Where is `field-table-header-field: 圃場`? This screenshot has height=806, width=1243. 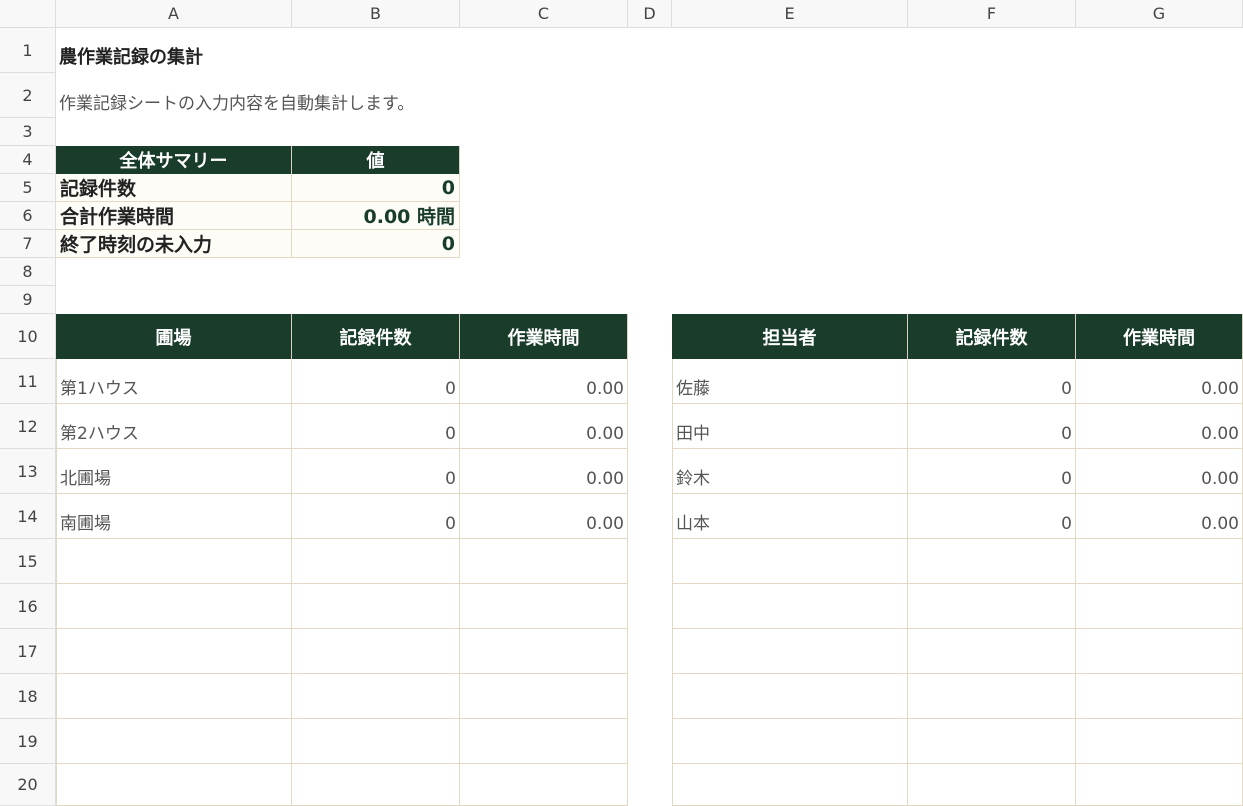
field-table-header-field: 圃場 is located at coordinates (174, 336).